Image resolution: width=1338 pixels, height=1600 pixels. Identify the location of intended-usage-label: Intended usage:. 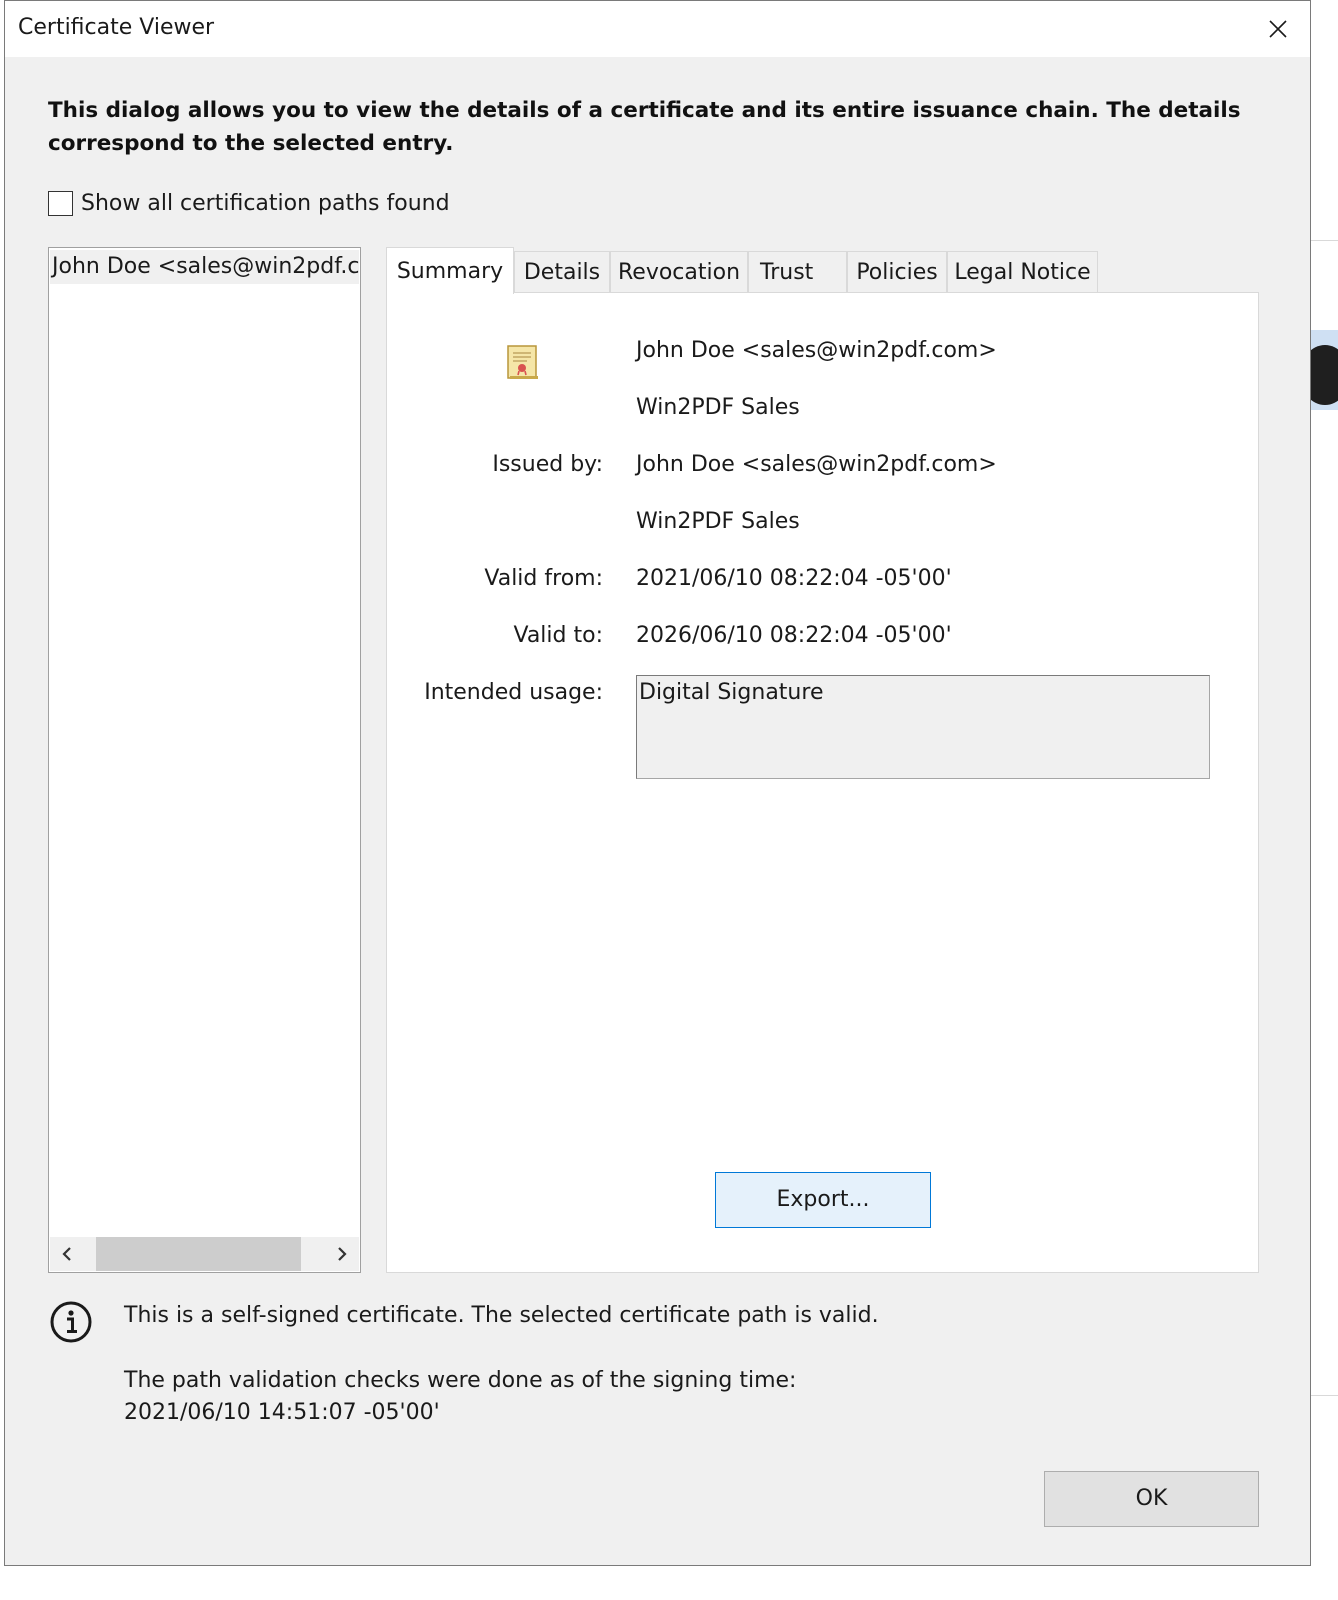
(513, 692).